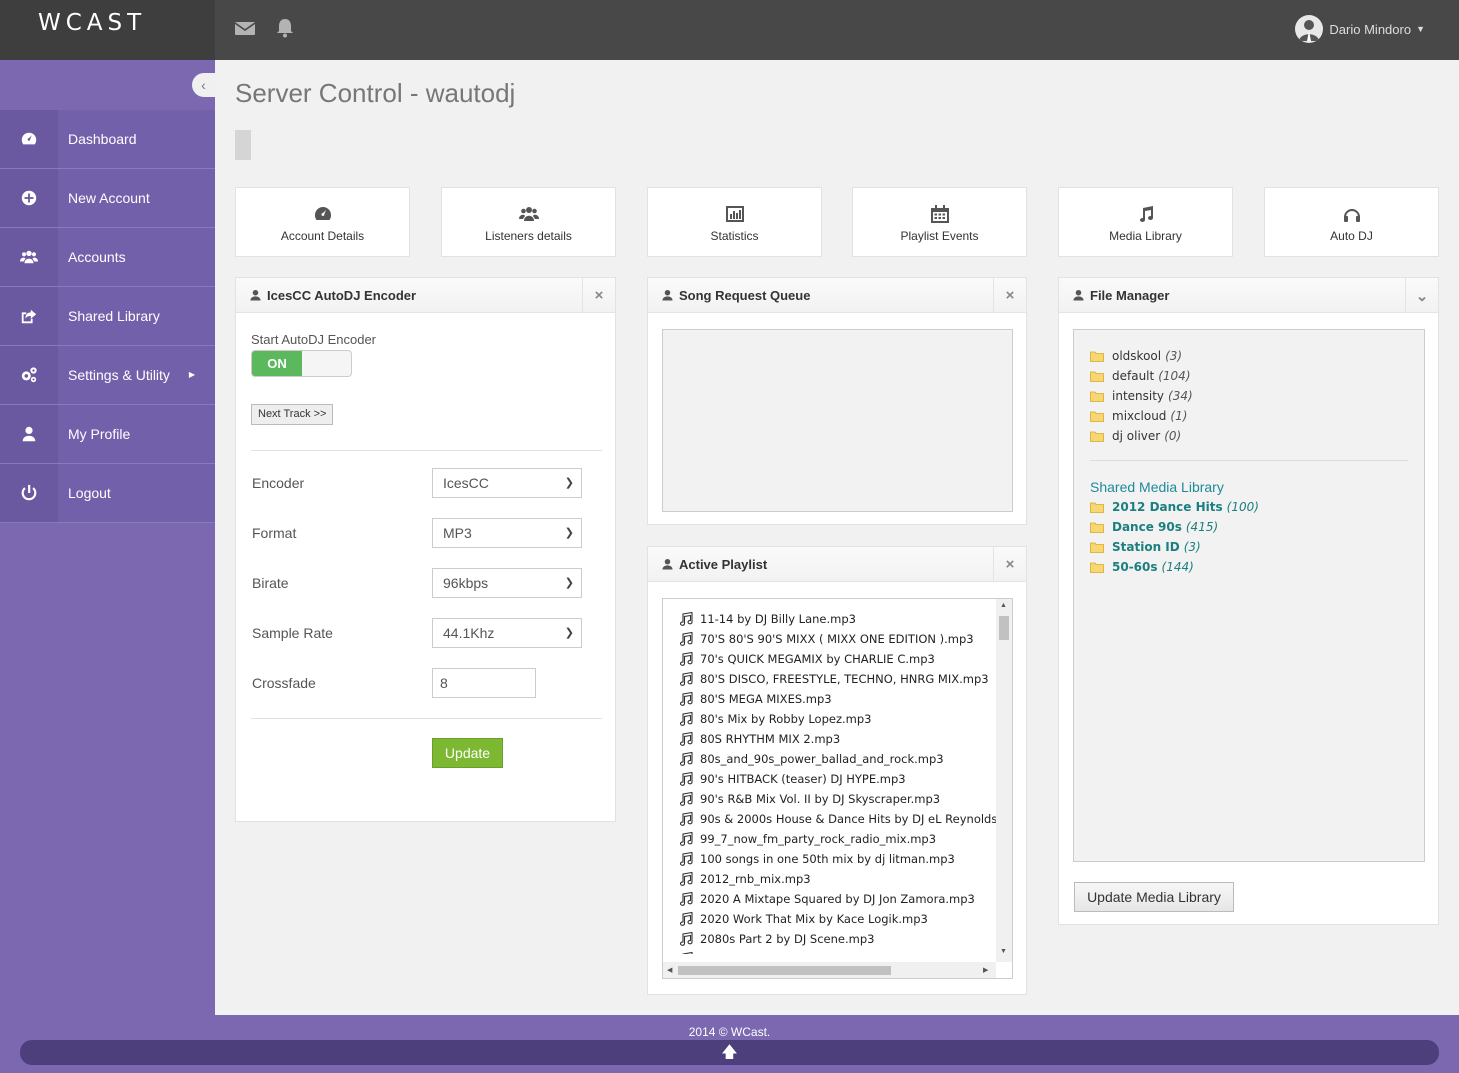  I want to click on tile-listeners-details: Listeners details, so click(528, 222).